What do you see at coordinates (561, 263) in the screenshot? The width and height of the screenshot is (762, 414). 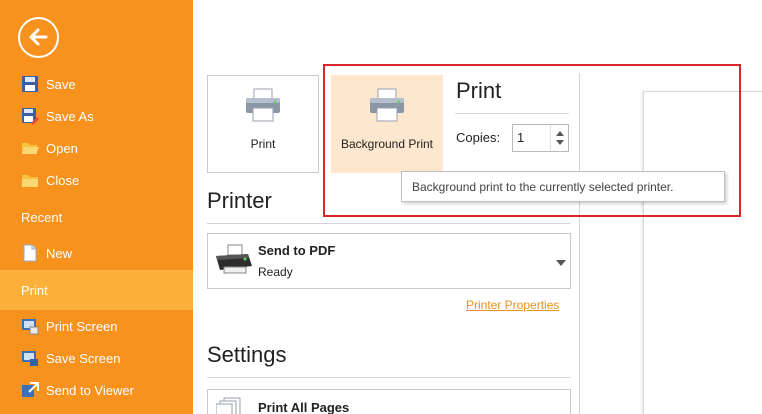 I see `chevron-down-icon` at bounding box center [561, 263].